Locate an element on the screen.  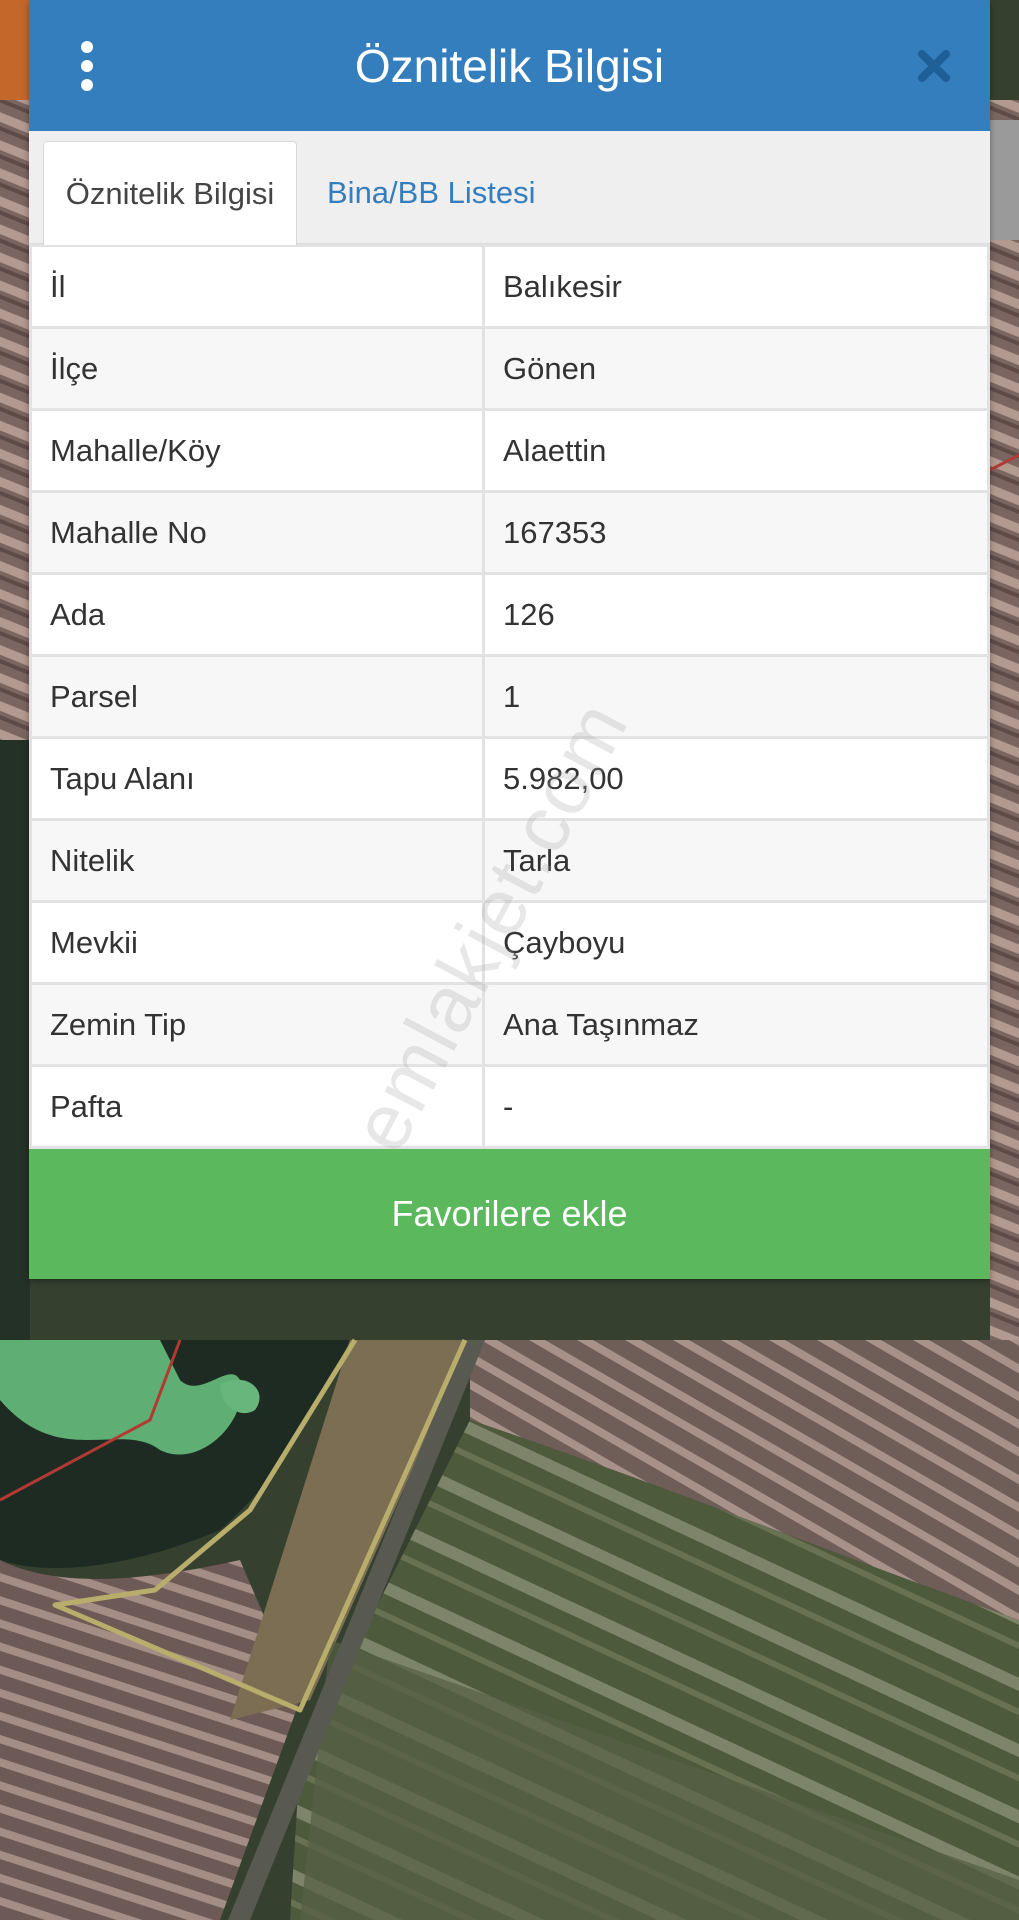
table-row: İlçe Gönen is located at coordinates (509, 368).